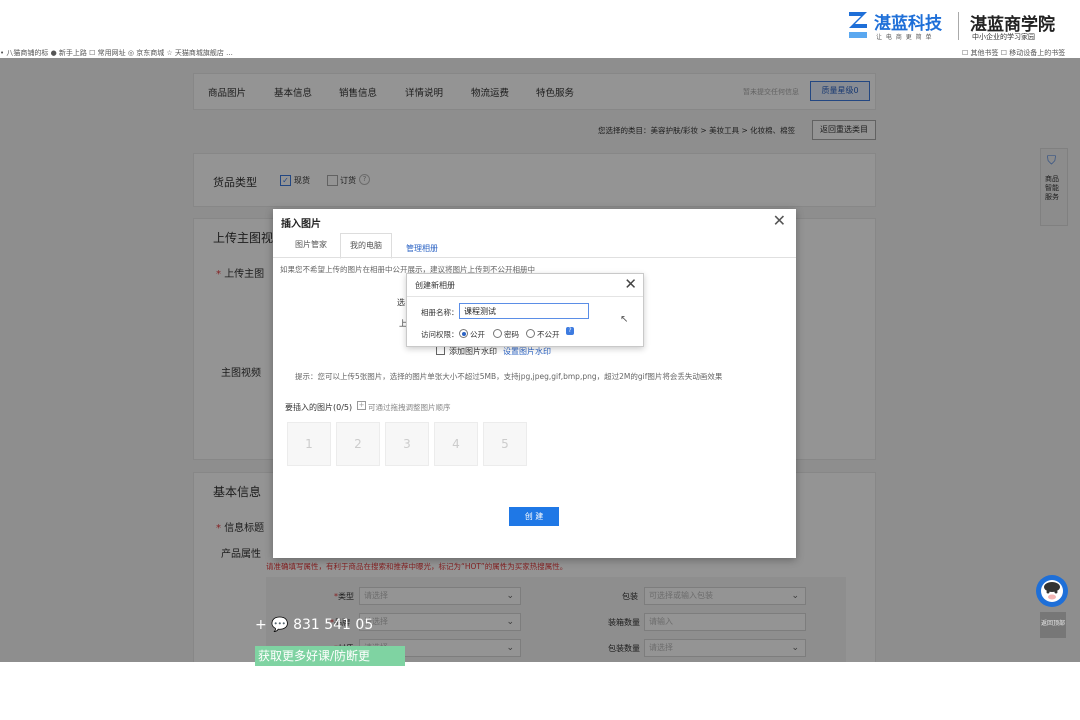 This screenshot has width=1080, height=720. I want to click on contact-watermark: + 💬 831 541 05, so click(314, 625).